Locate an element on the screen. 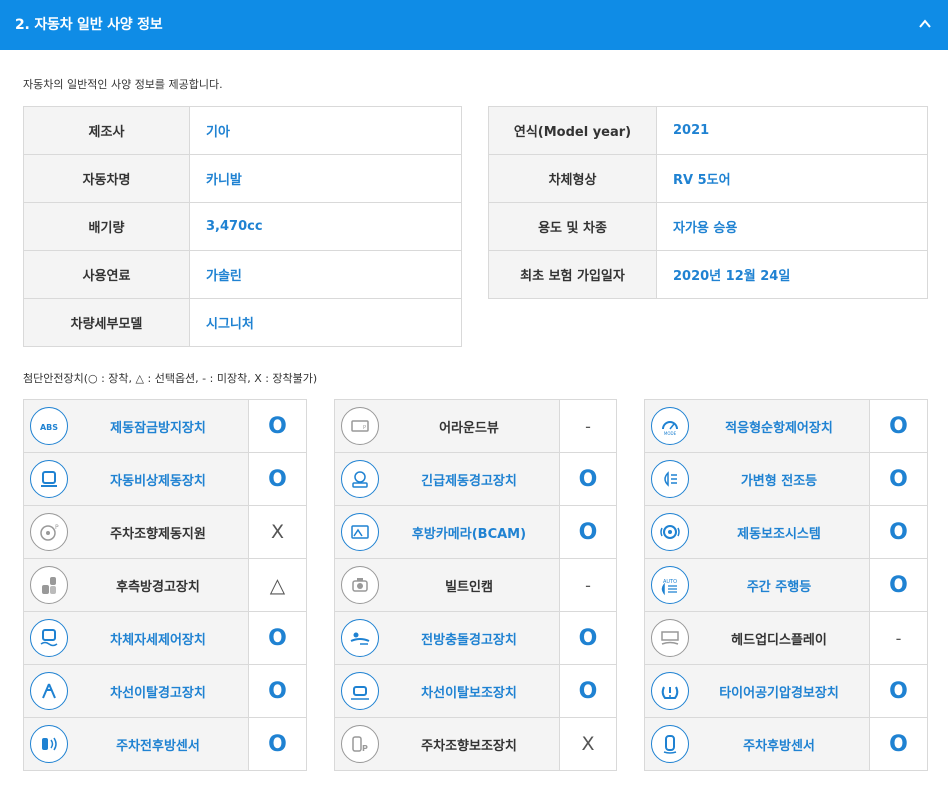 The width and height of the screenshot is (948, 789). safety-feature-label: 어라운드뷰 is located at coordinates (469, 428).